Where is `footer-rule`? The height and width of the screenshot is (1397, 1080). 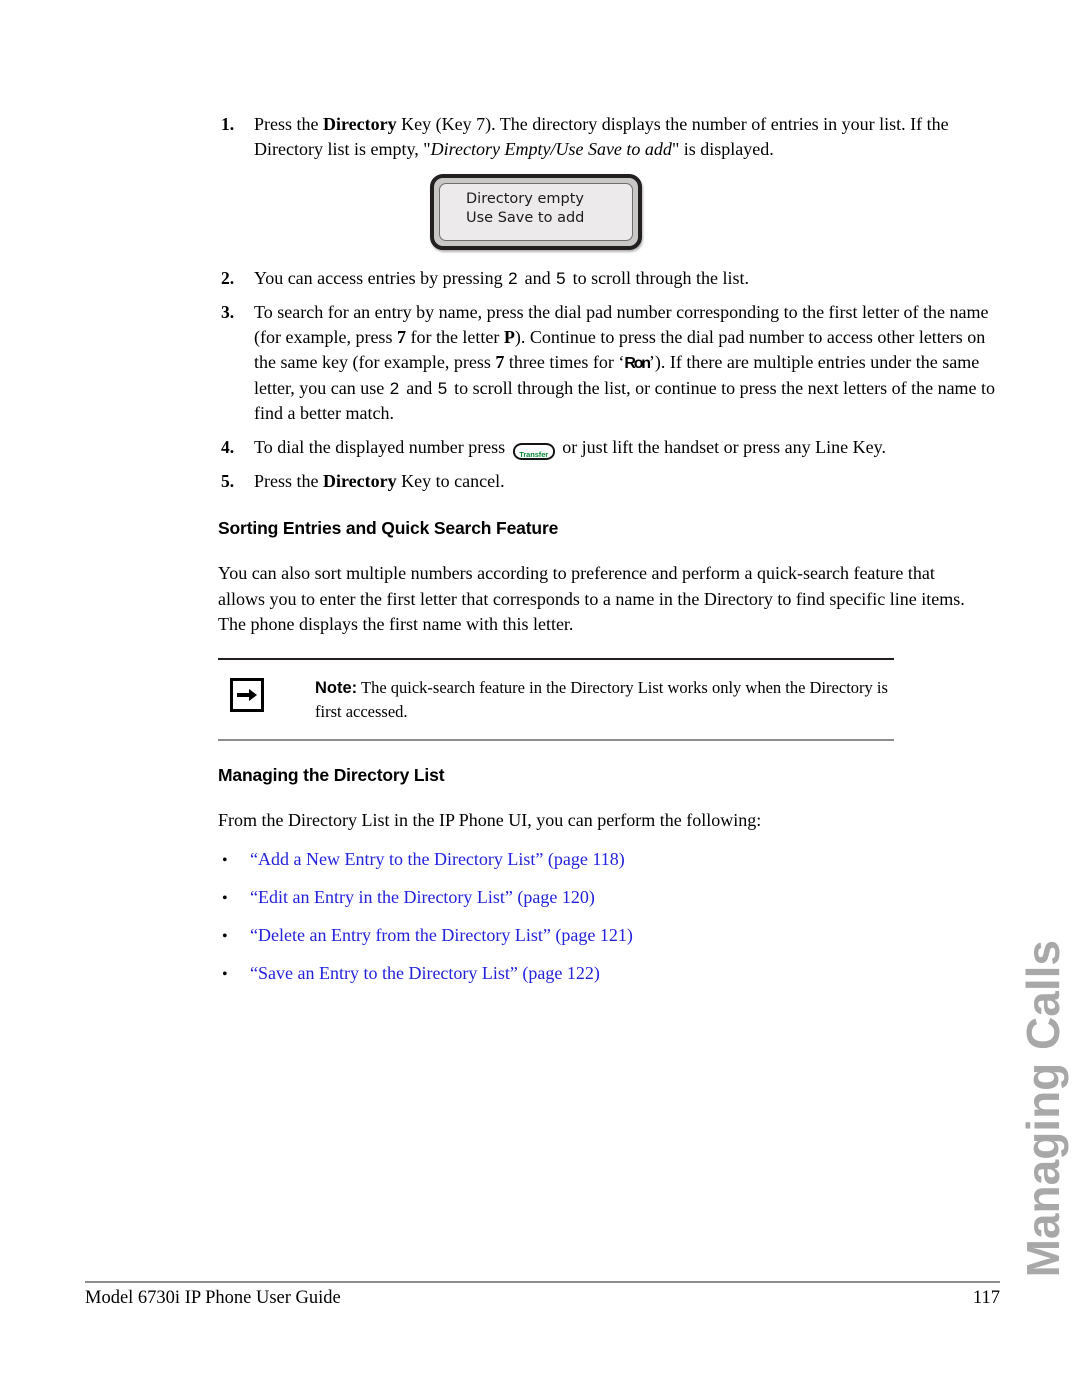
footer-rule is located at coordinates (542, 1282).